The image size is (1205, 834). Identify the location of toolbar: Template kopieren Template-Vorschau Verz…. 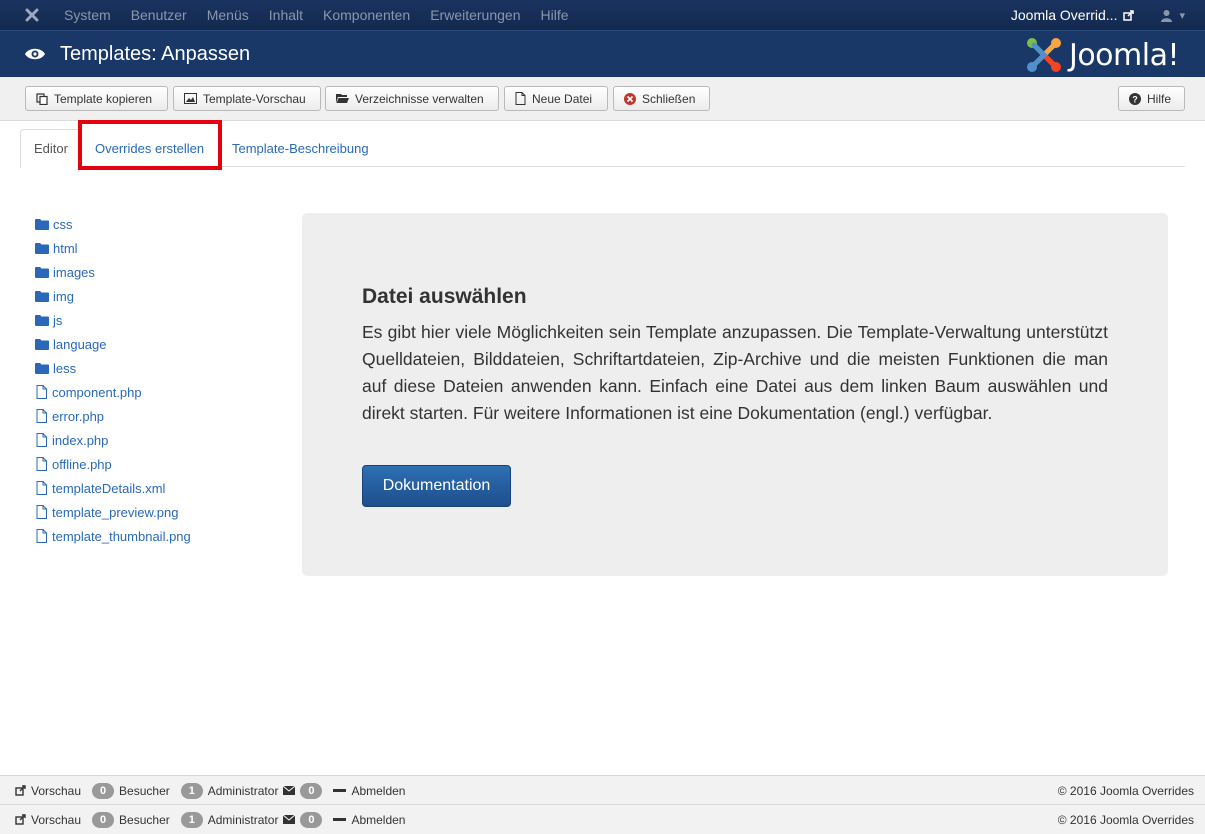
(602, 99).